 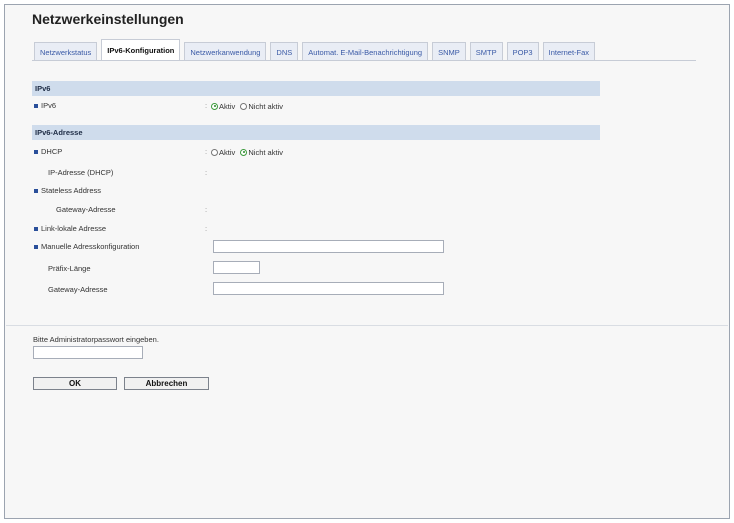 What do you see at coordinates (214, 152) in the screenshot?
I see `dhcp-radio-aktiv` at bounding box center [214, 152].